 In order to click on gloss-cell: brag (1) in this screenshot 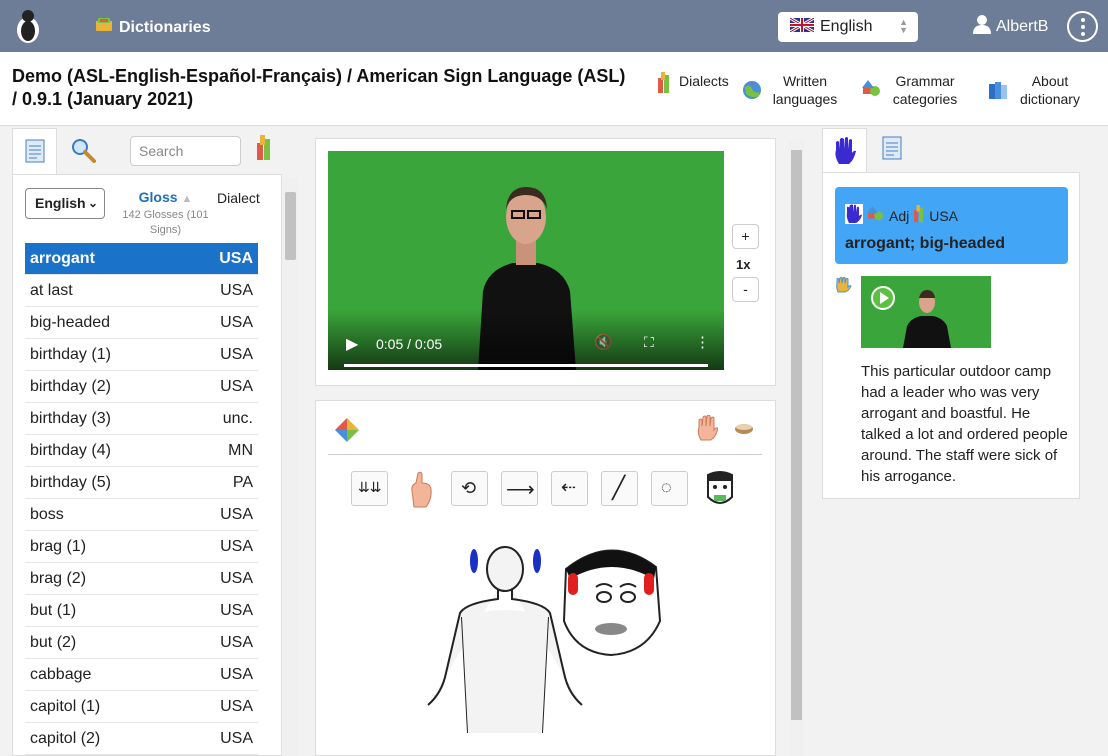, I will do `click(58, 546)`.